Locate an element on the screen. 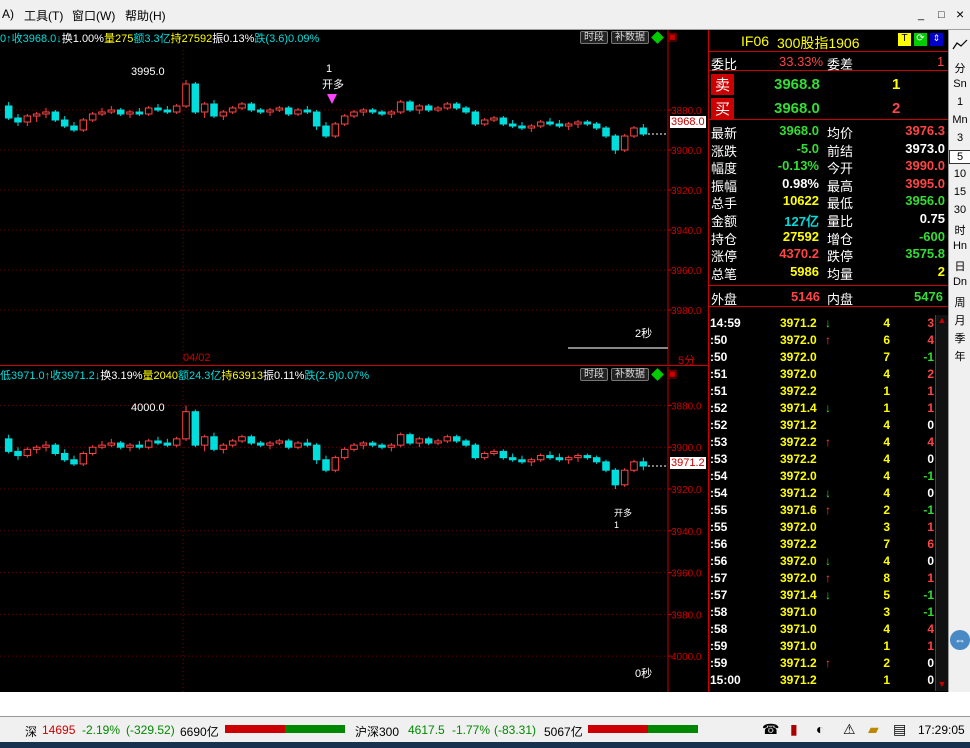 This screenshot has width=970, height=748. sell-volume: 1 is located at coordinates (896, 84).